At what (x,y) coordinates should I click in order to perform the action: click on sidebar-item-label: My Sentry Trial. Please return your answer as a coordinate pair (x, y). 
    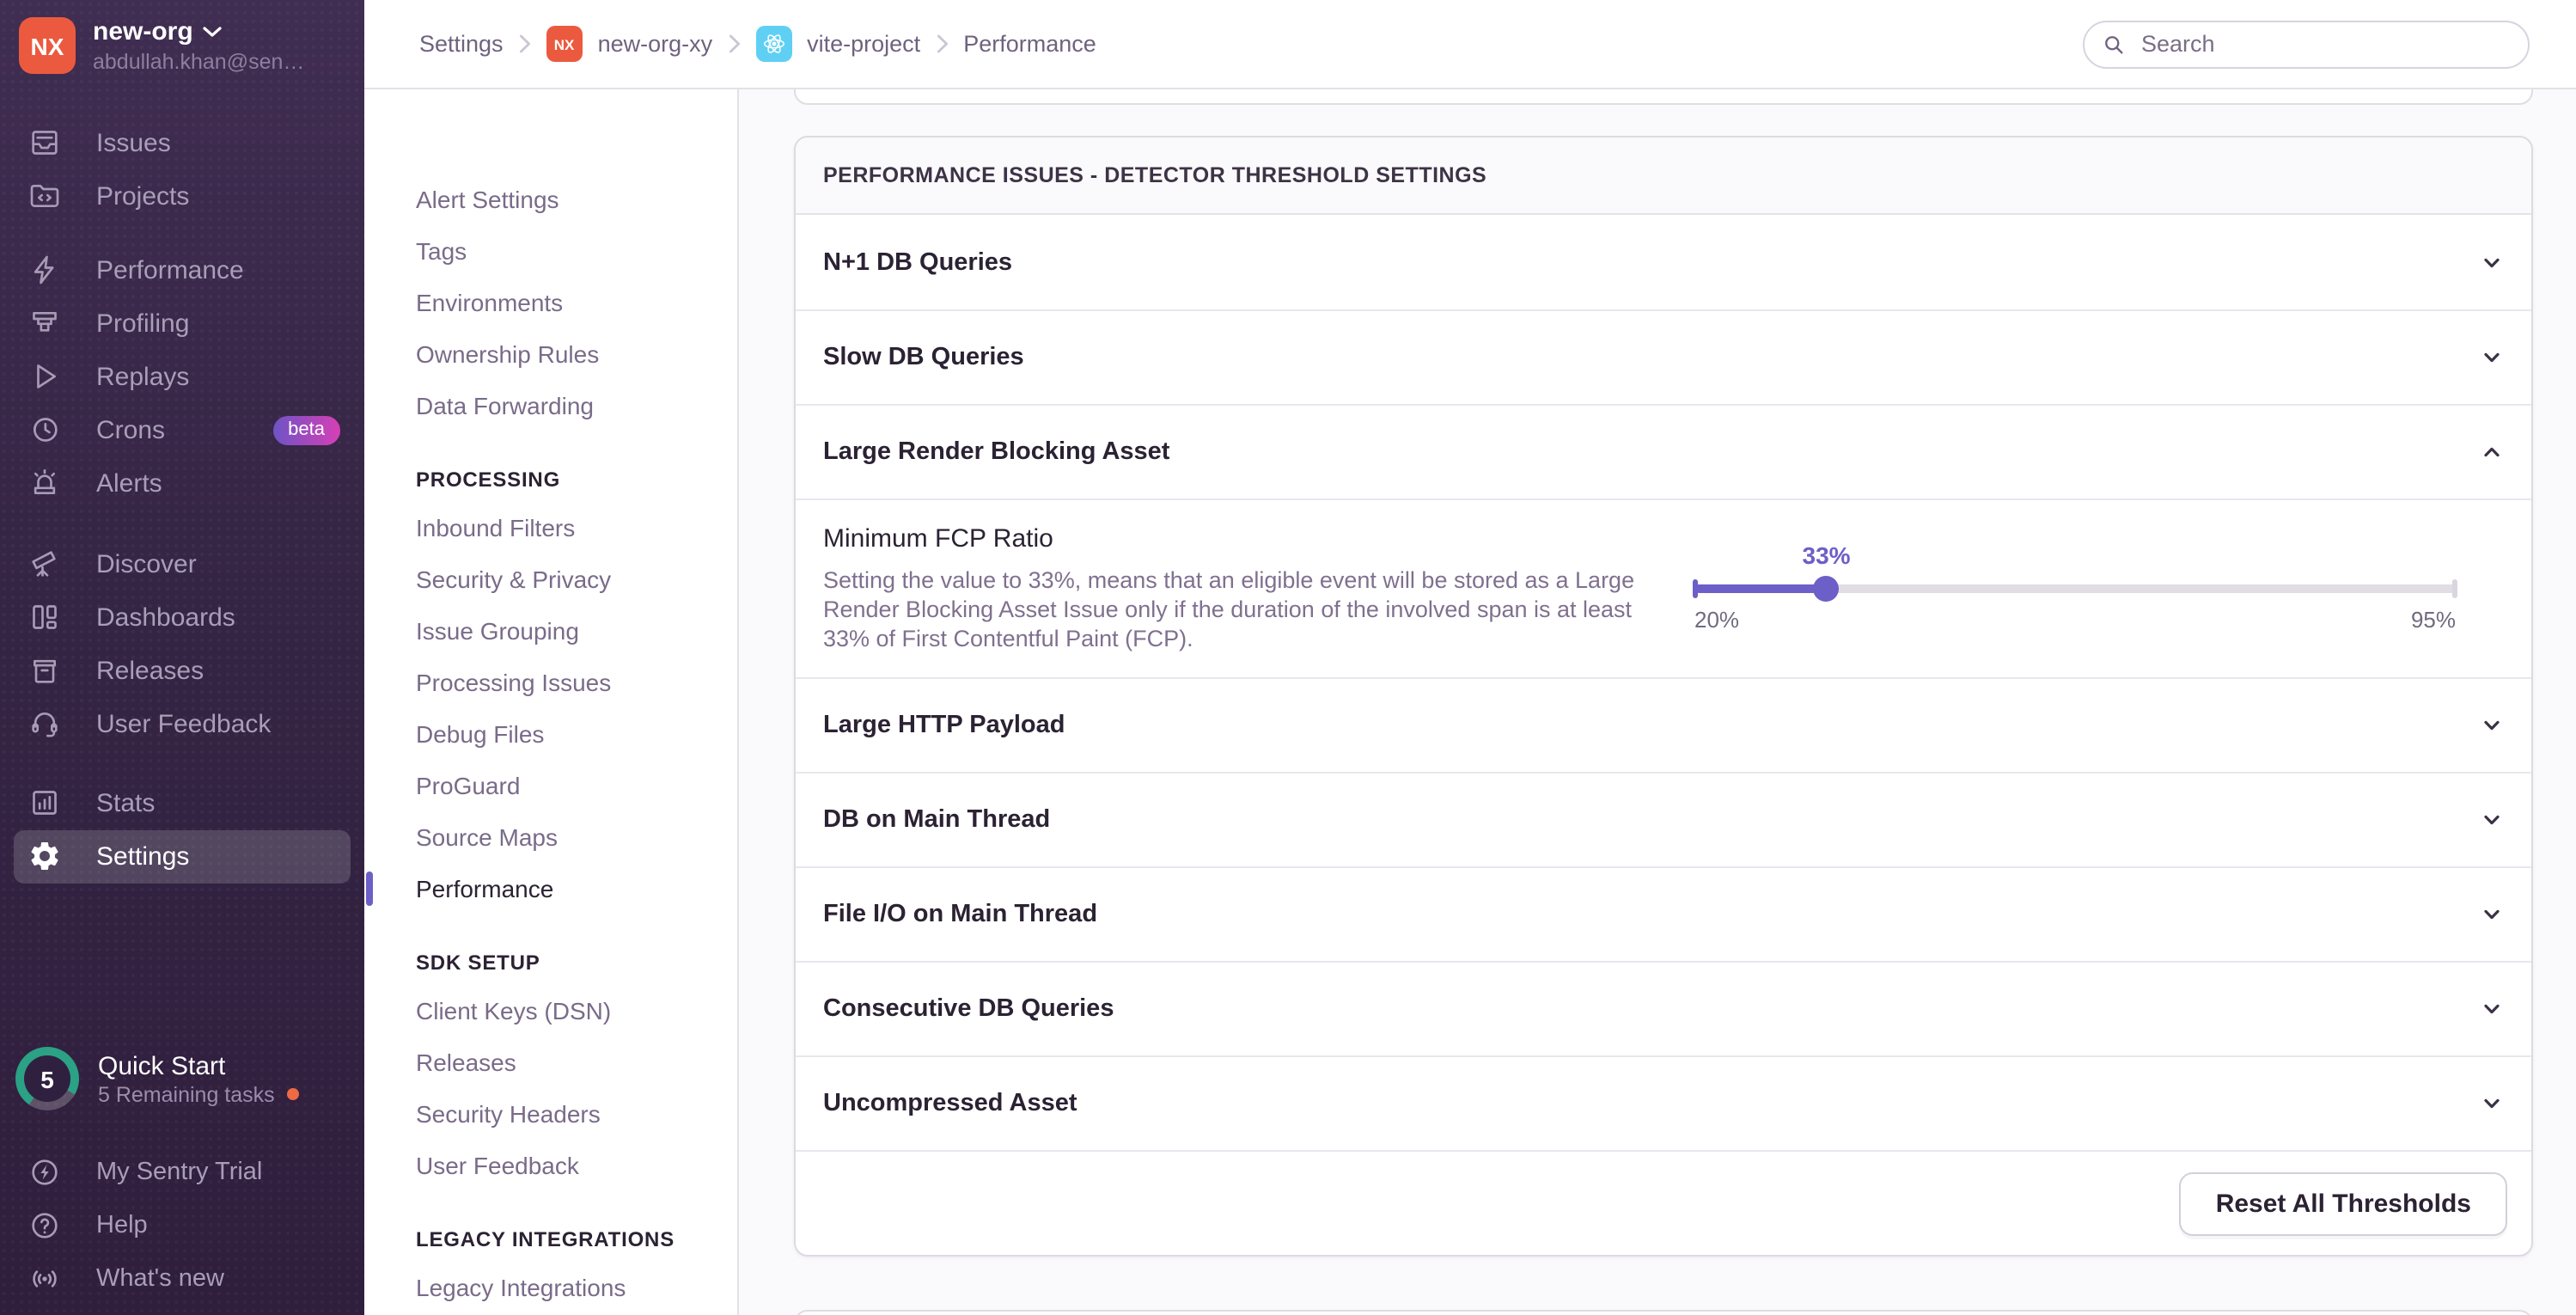
    Looking at the image, I should click on (179, 1172).